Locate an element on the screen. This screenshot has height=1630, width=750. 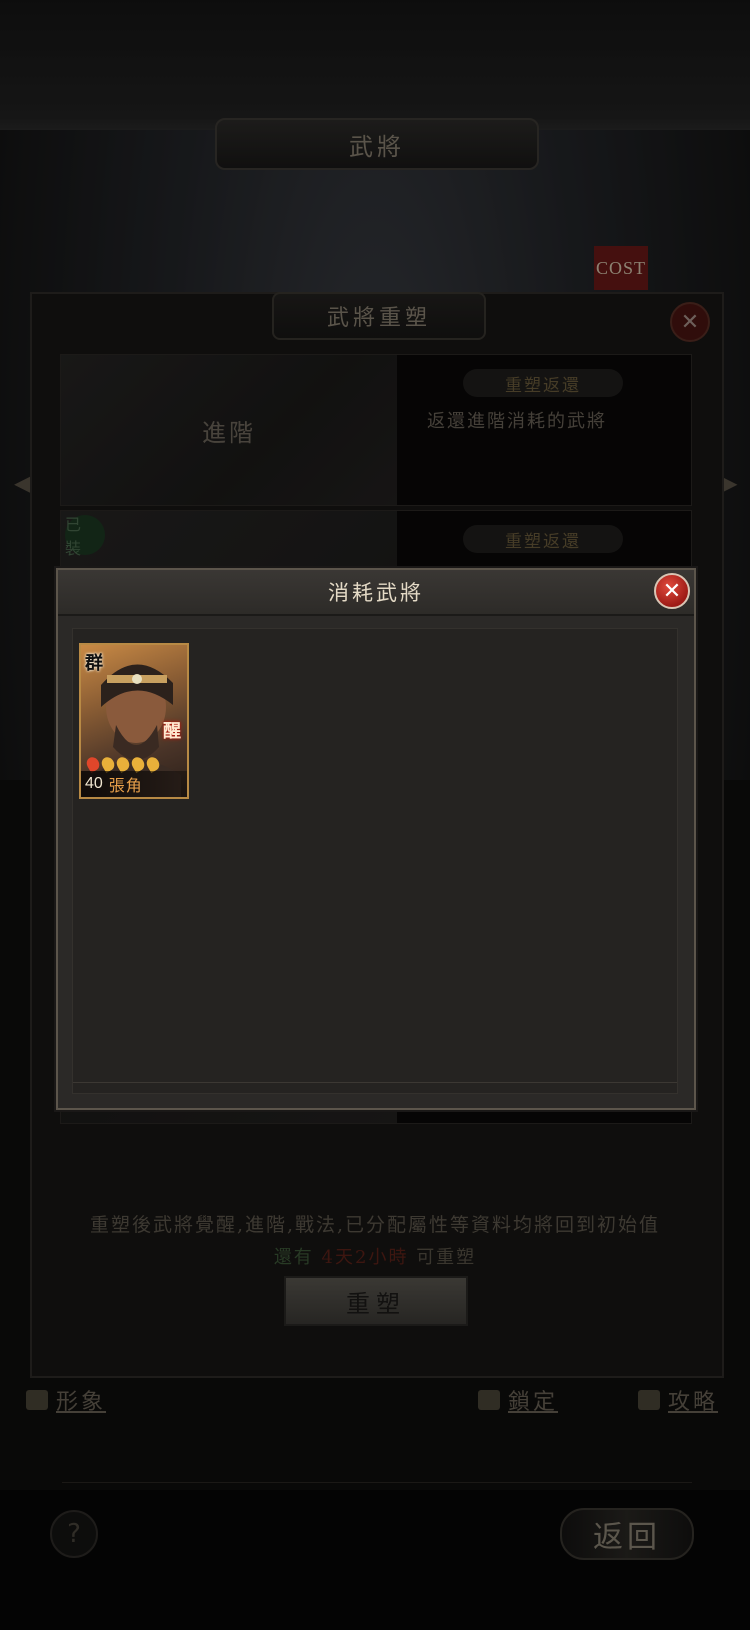
divider is located at coordinates (375, 1082).